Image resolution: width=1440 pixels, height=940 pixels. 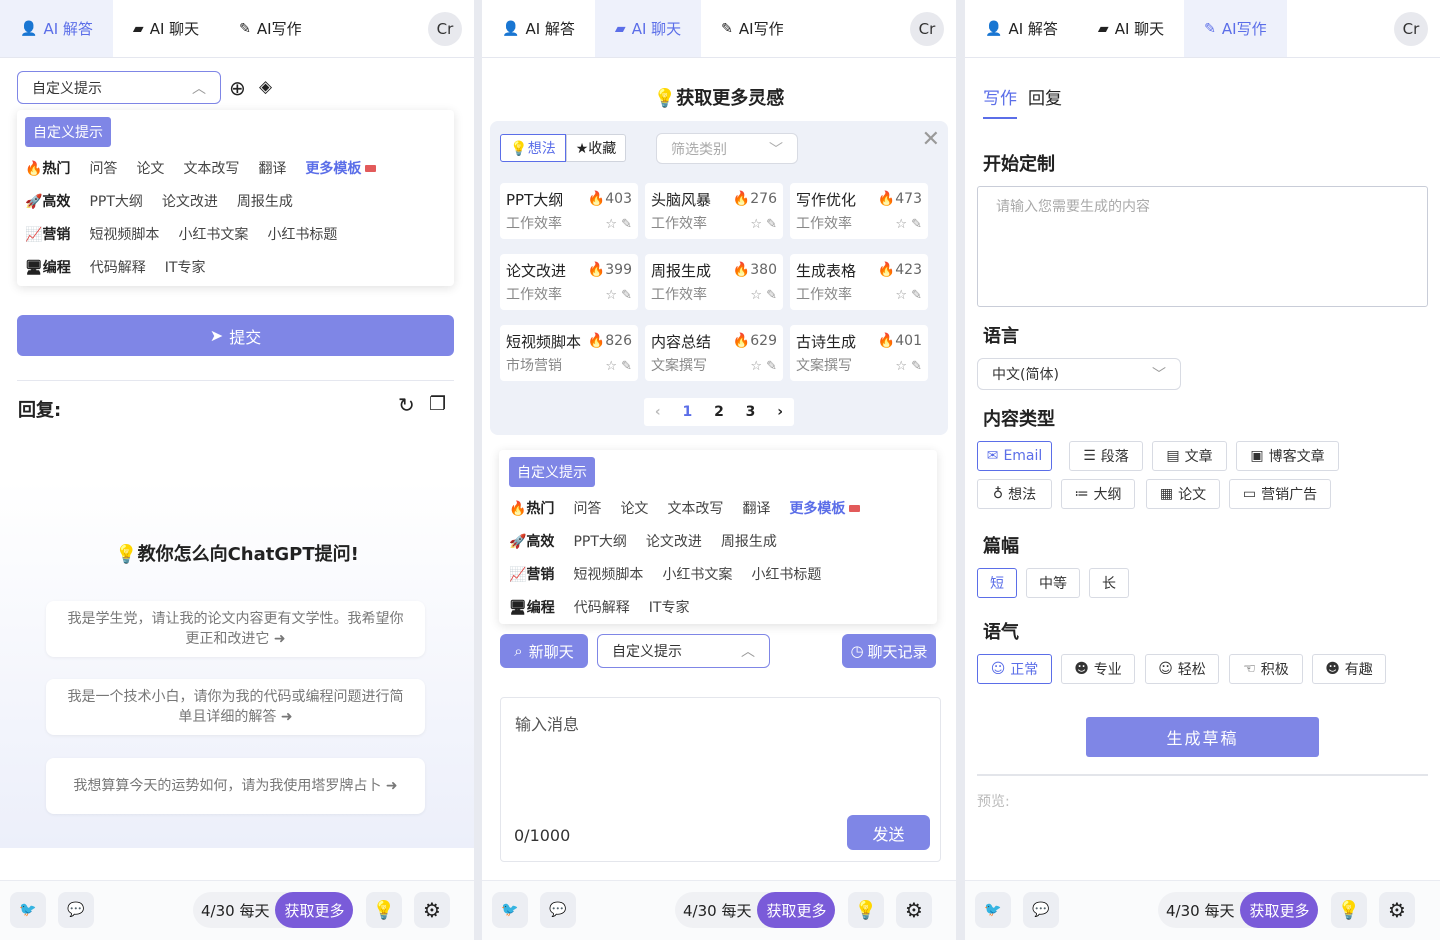 What do you see at coordinates (1109, 583) in the screenshot?
I see `length-long: 长` at bounding box center [1109, 583].